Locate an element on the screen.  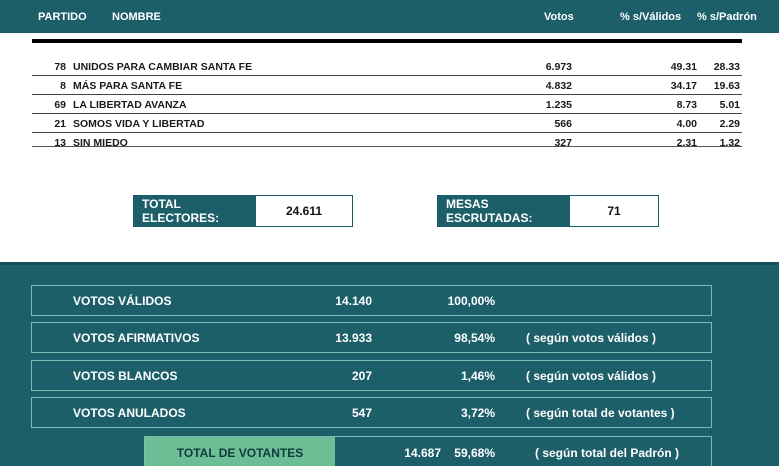
party-pct-validos: 2.31 is located at coordinates (686, 143).